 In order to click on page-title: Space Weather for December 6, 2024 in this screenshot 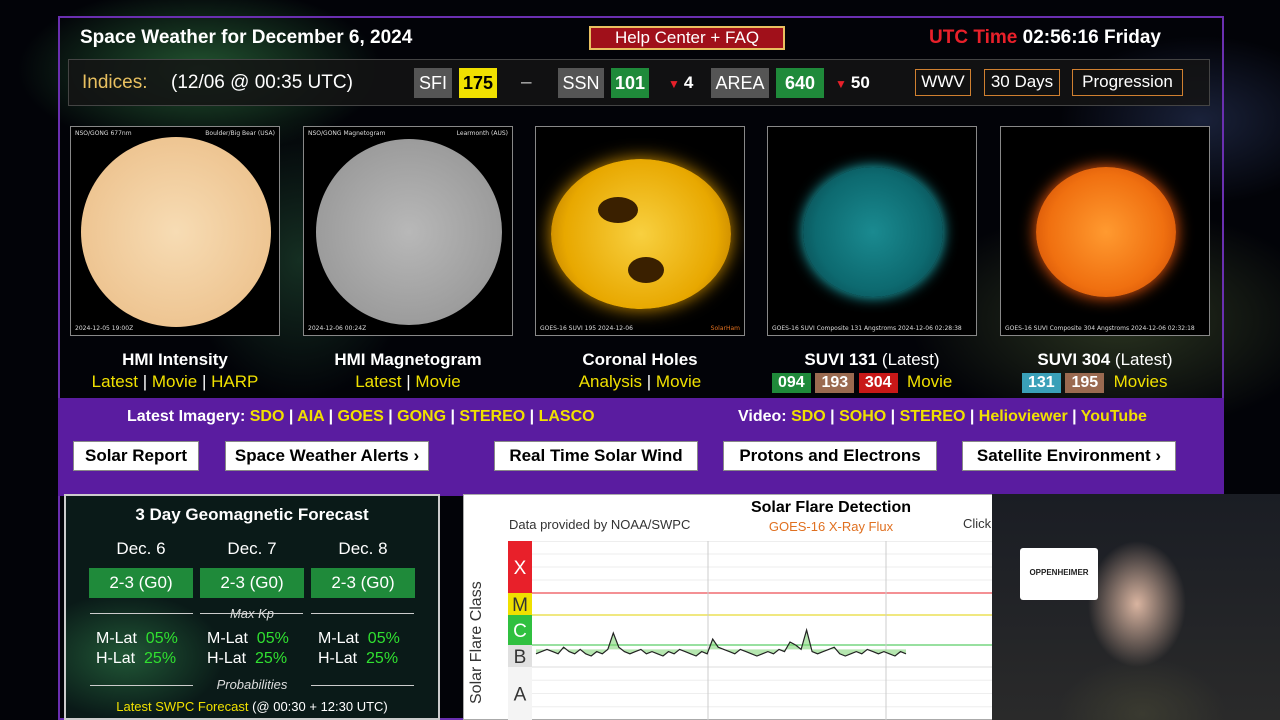, I will do `click(246, 37)`.